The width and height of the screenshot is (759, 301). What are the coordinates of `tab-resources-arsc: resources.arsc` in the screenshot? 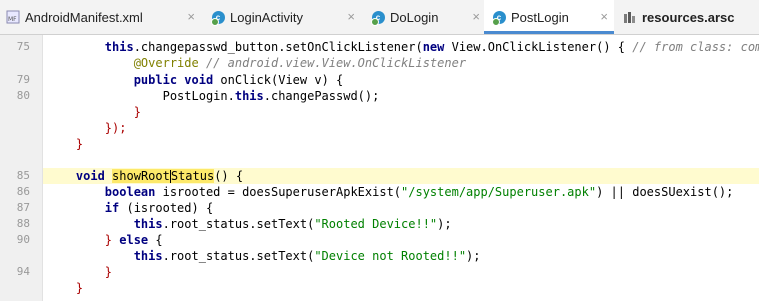 It's located at (687, 17).